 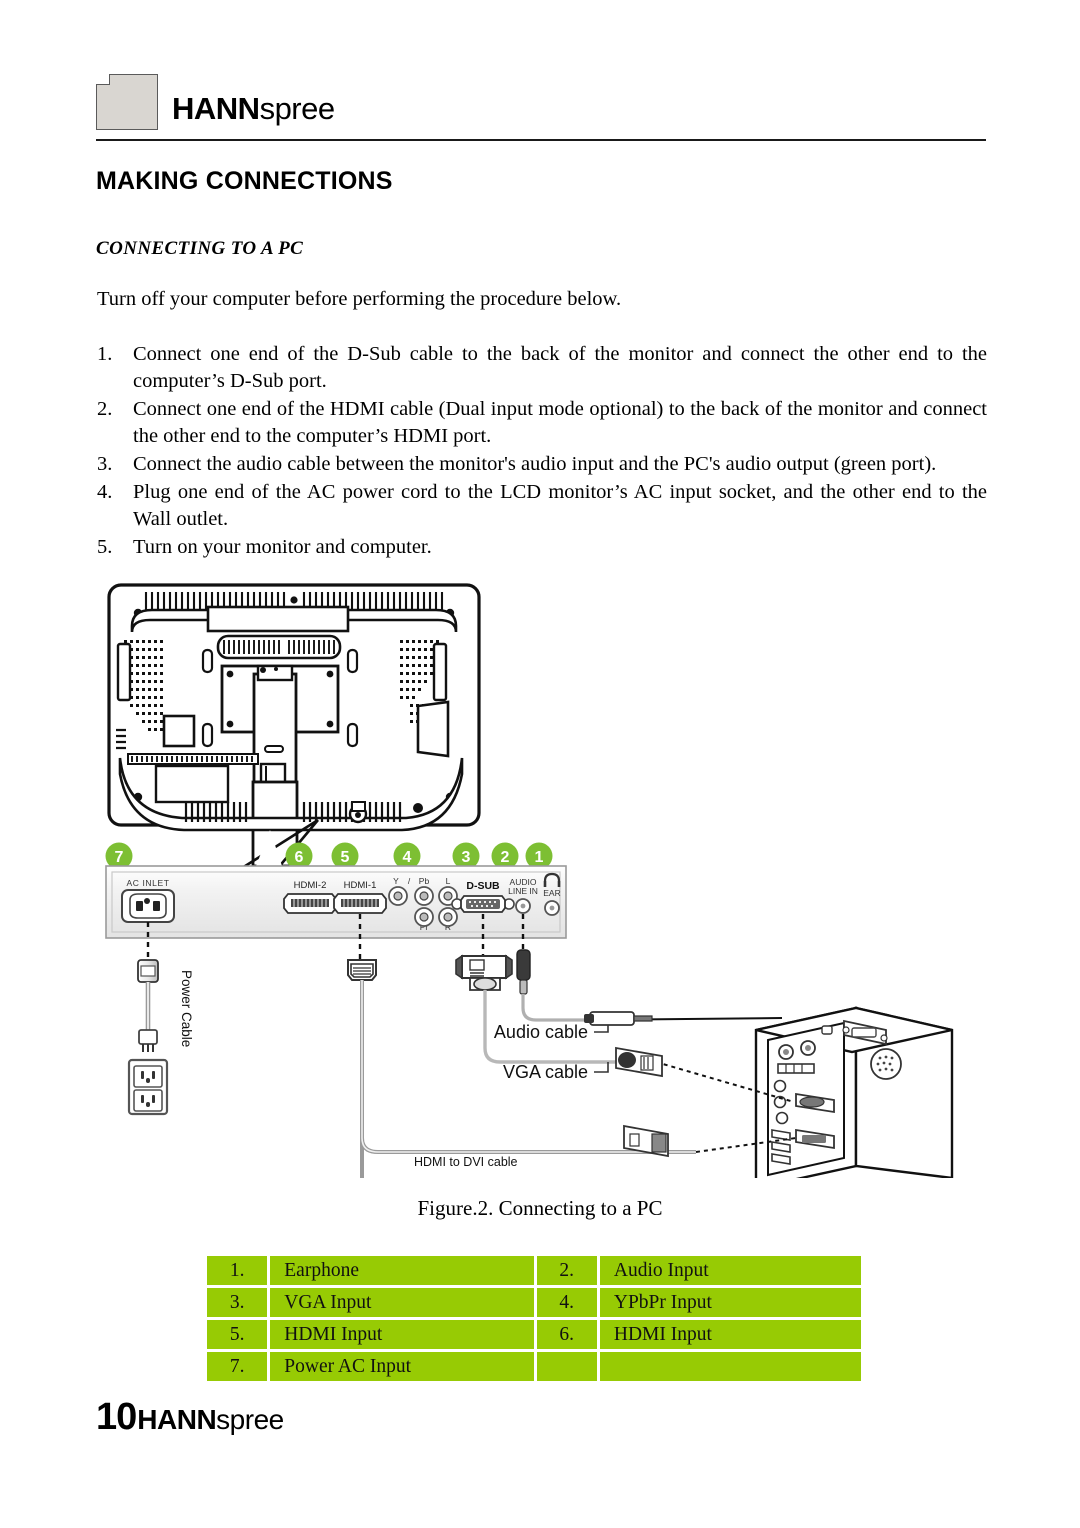 What do you see at coordinates (566, 1334) in the screenshot?
I see `legend-number: 6.` at bounding box center [566, 1334].